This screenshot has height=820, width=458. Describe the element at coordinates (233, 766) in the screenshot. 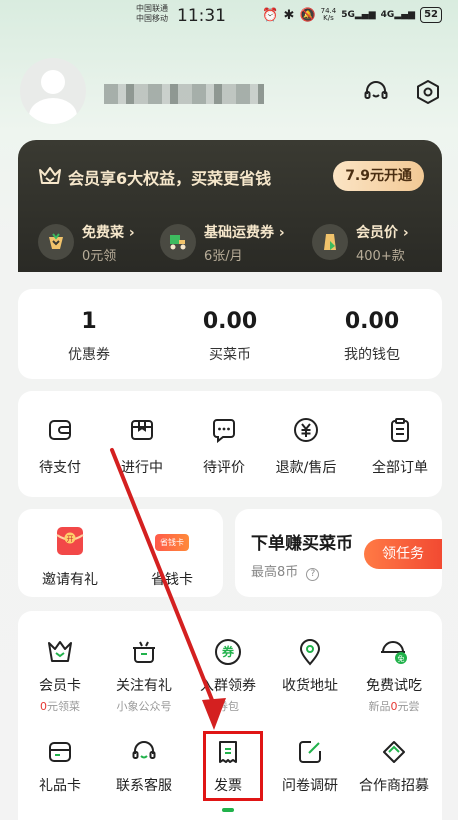

I see `annotation-highlight-box` at that location.